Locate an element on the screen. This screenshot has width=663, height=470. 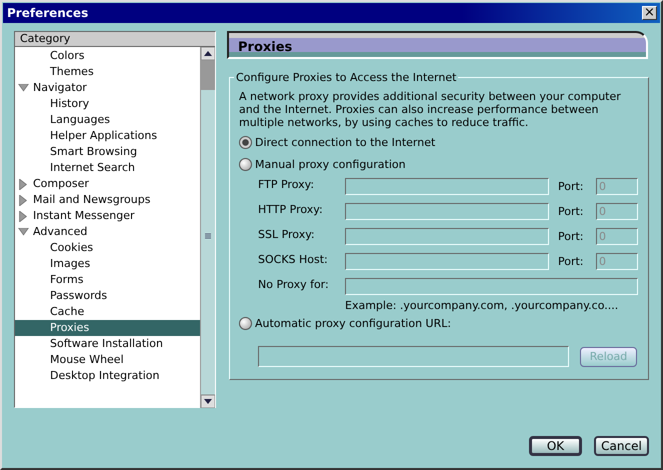
tree-item: Languages is located at coordinates (107, 120).